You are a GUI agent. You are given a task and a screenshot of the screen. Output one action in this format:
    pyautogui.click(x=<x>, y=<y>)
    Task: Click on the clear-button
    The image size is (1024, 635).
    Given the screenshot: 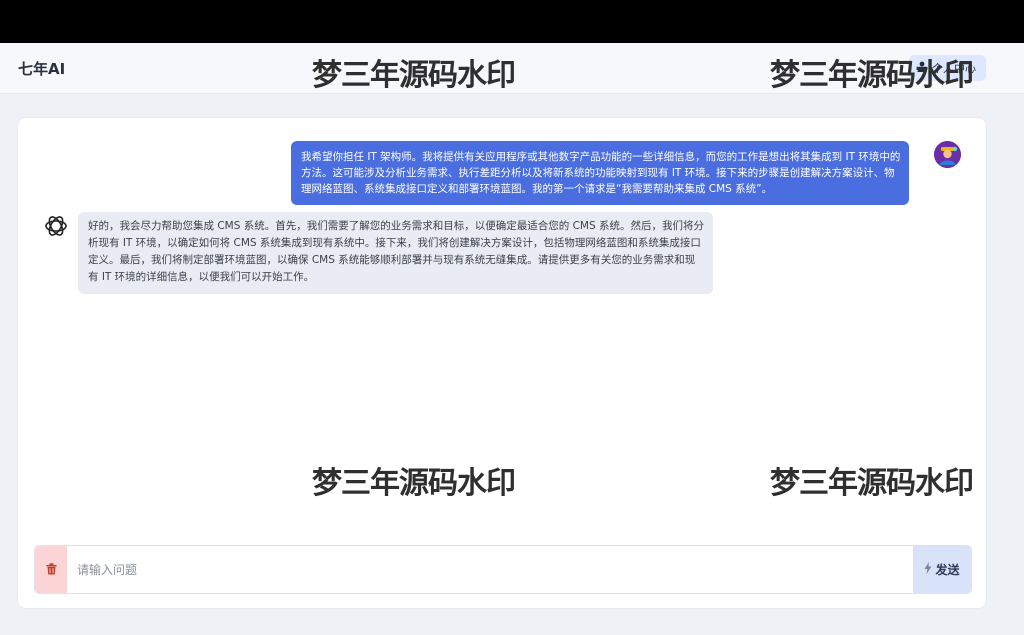 What is the action you would take?
    pyautogui.click(x=51, y=569)
    